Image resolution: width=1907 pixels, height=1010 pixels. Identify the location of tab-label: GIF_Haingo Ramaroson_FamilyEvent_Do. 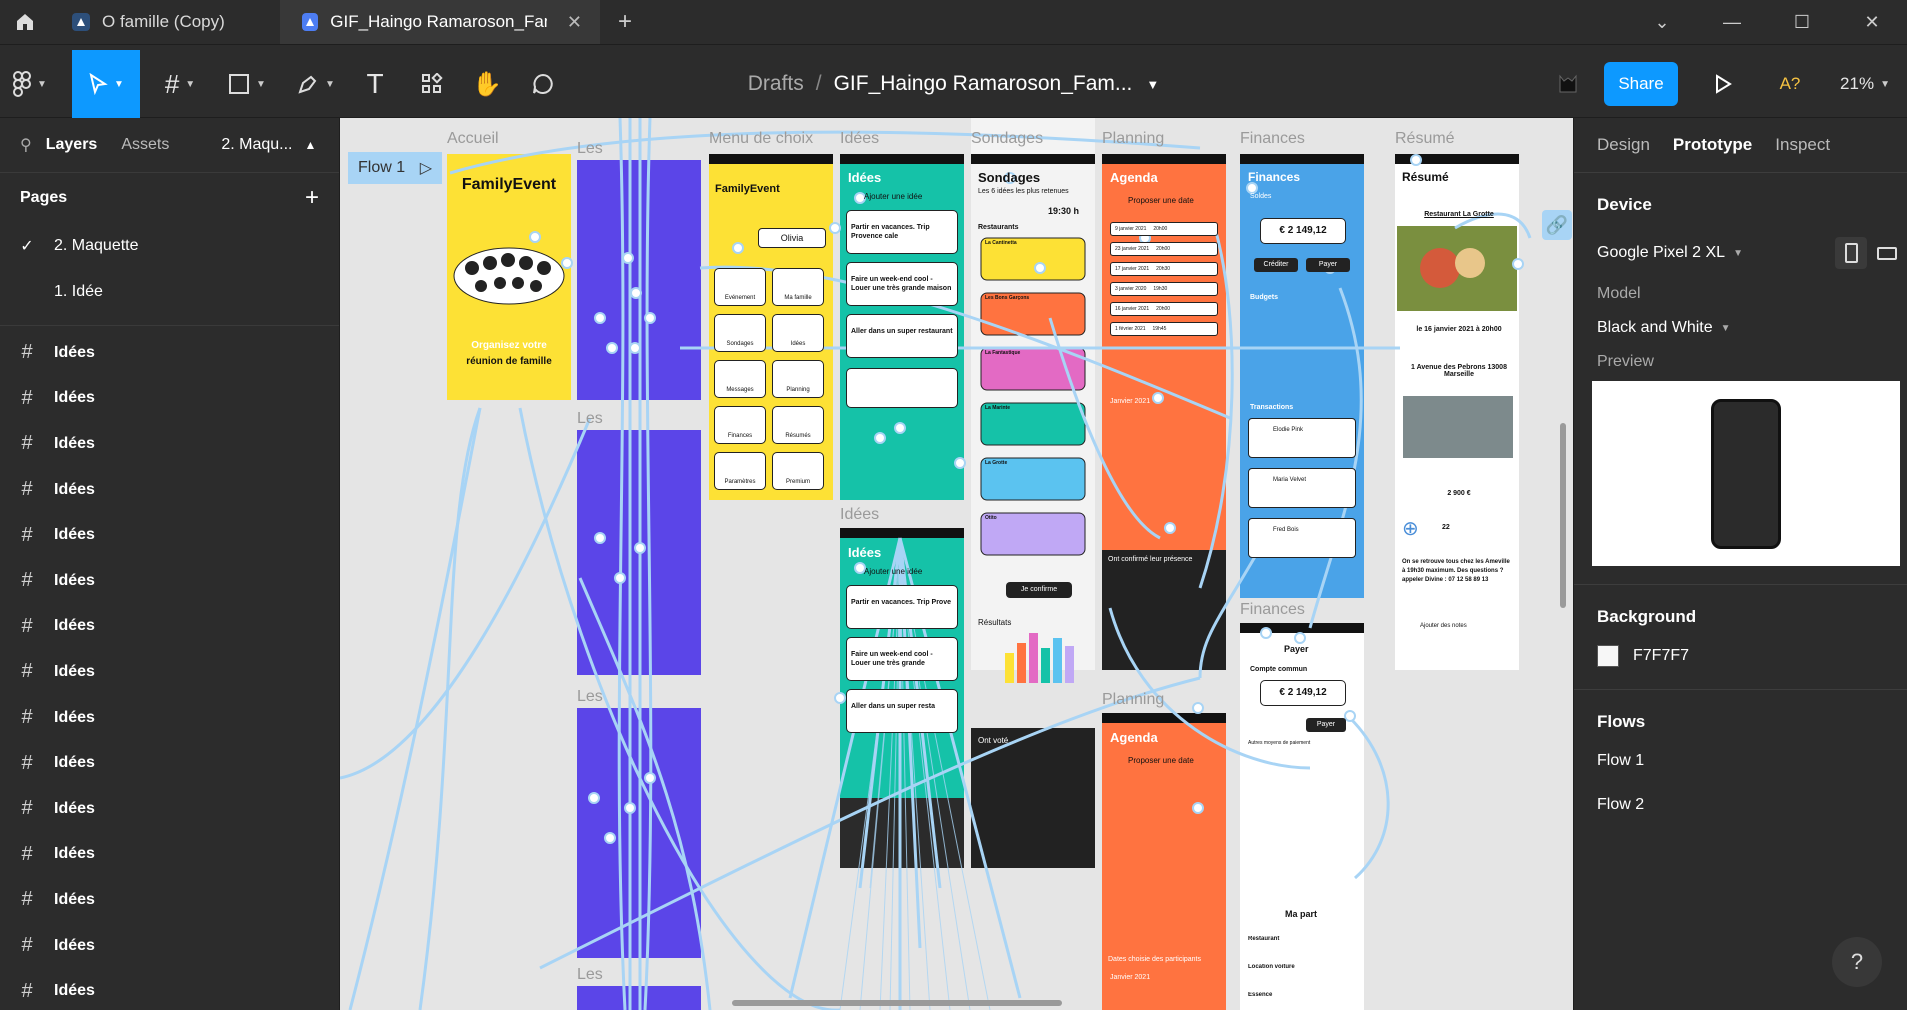
(438, 21).